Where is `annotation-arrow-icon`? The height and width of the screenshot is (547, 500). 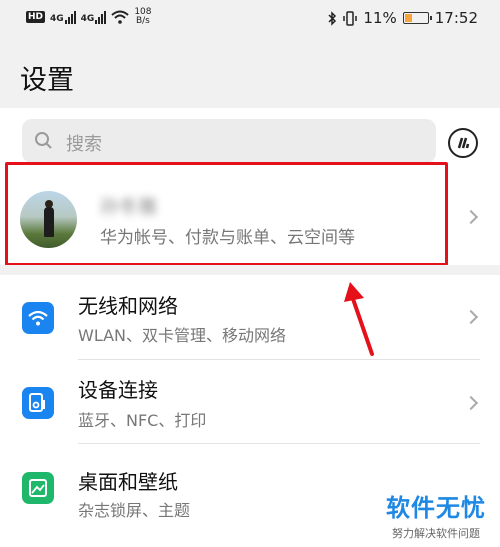
annotation-arrow-icon is located at coordinates (359, 319).